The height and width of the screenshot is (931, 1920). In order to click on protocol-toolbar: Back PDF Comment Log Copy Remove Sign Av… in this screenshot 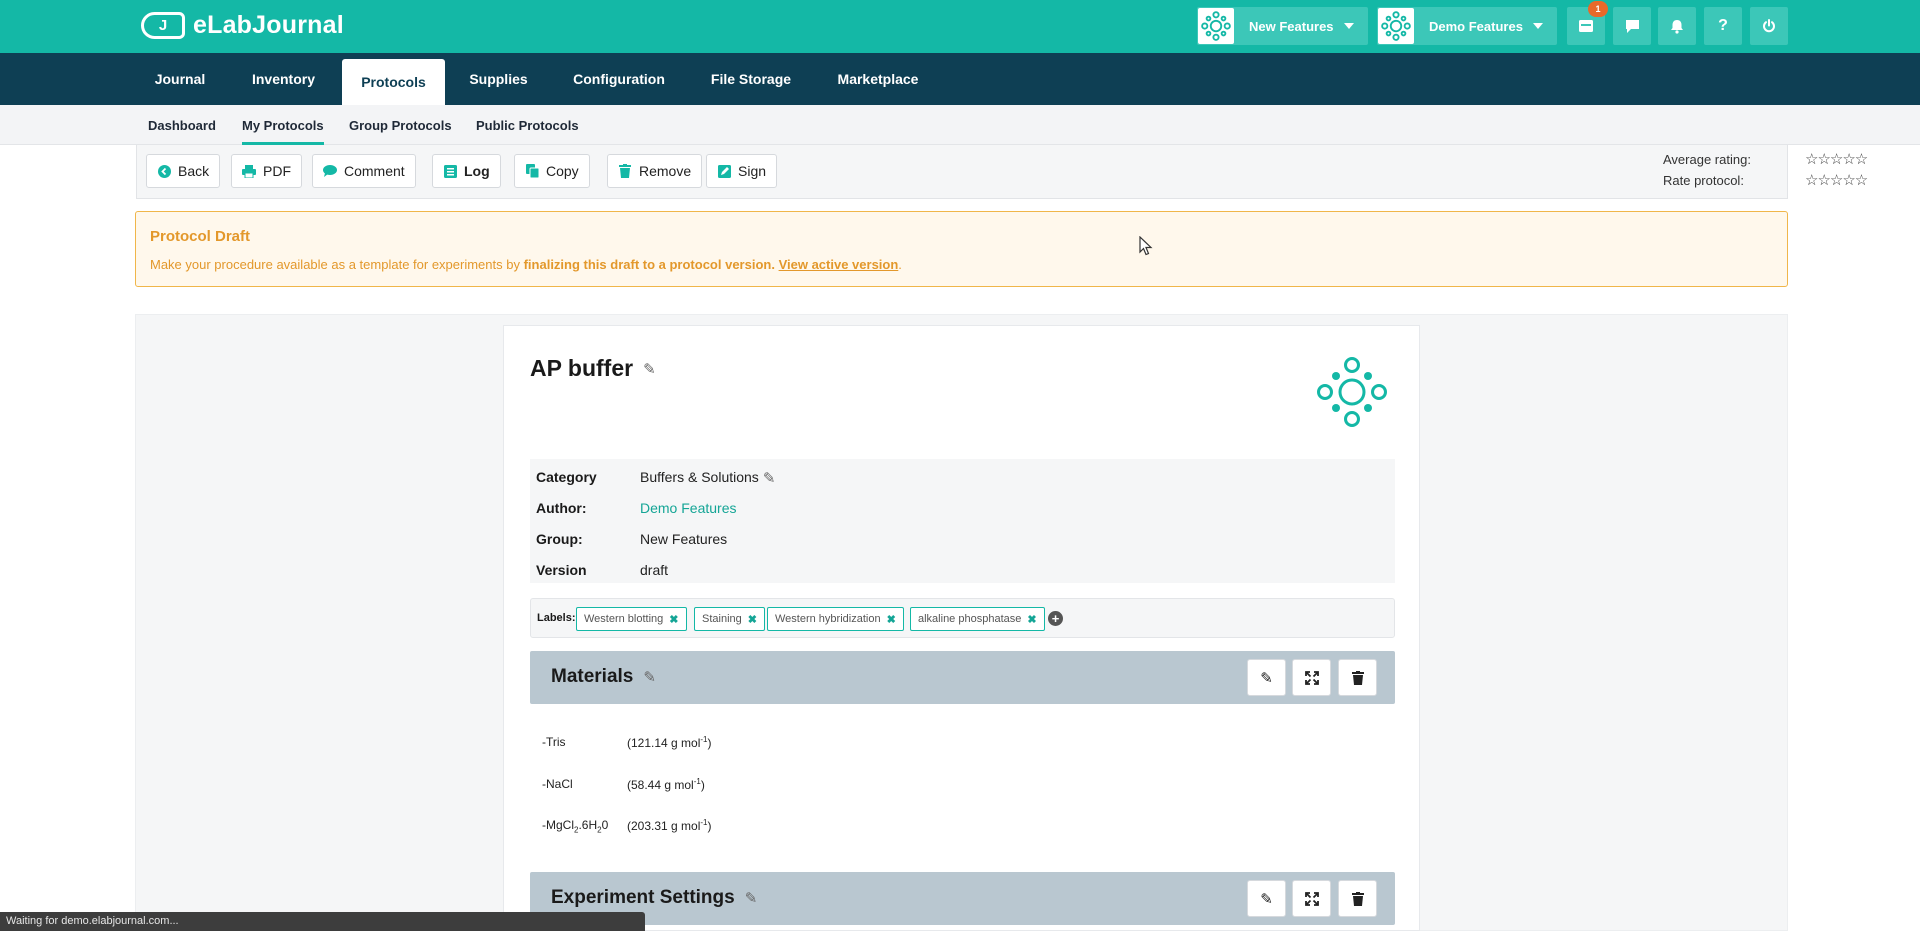, I will do `click(1002, 172)`.